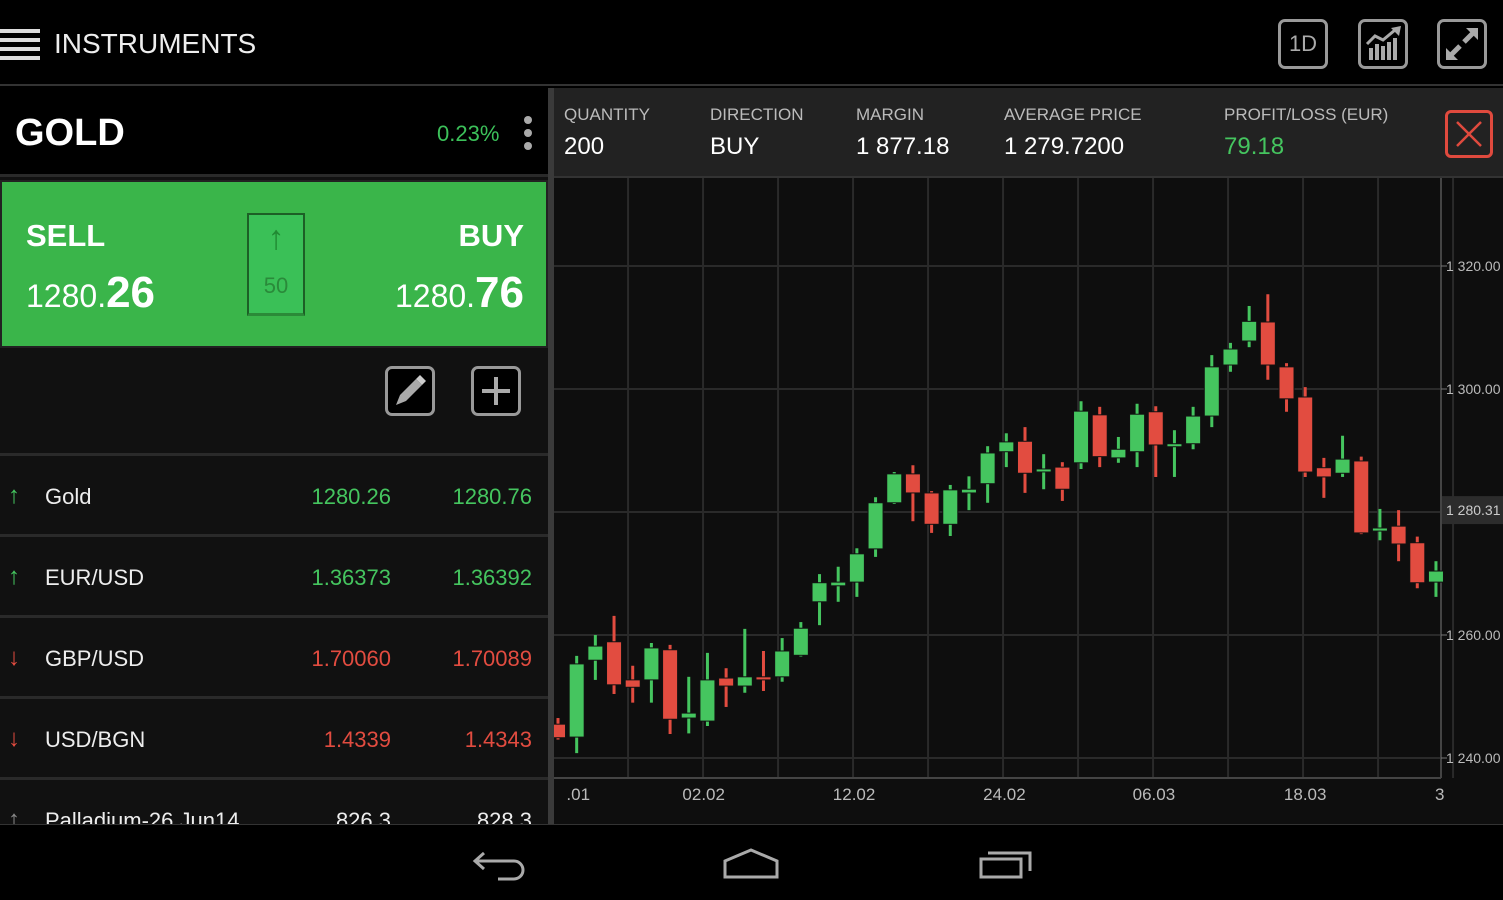  I want to click on chart-type-button, so click(1383, 44).